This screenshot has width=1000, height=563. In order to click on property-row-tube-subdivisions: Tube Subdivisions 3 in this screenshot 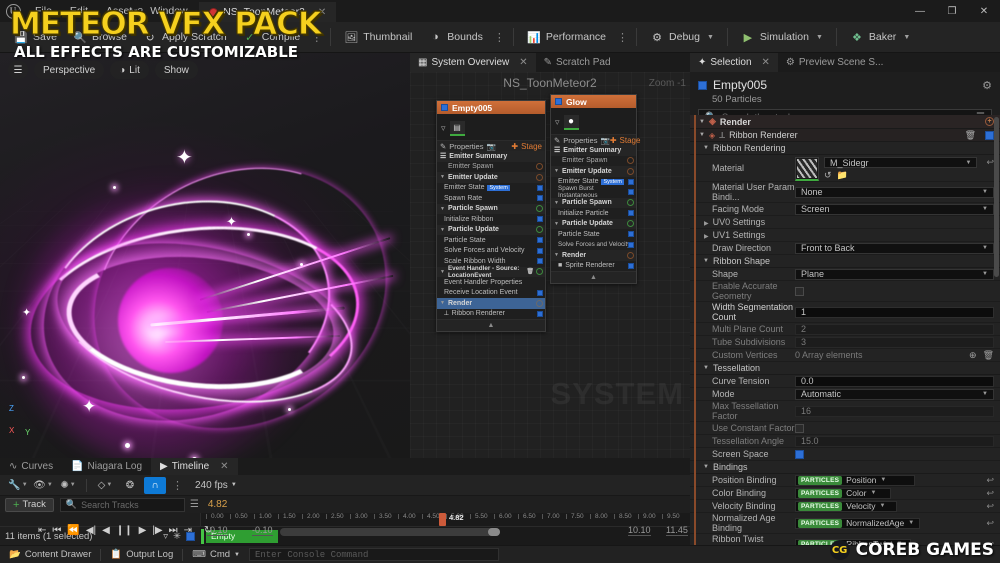, I will do `click(845, 342)`.